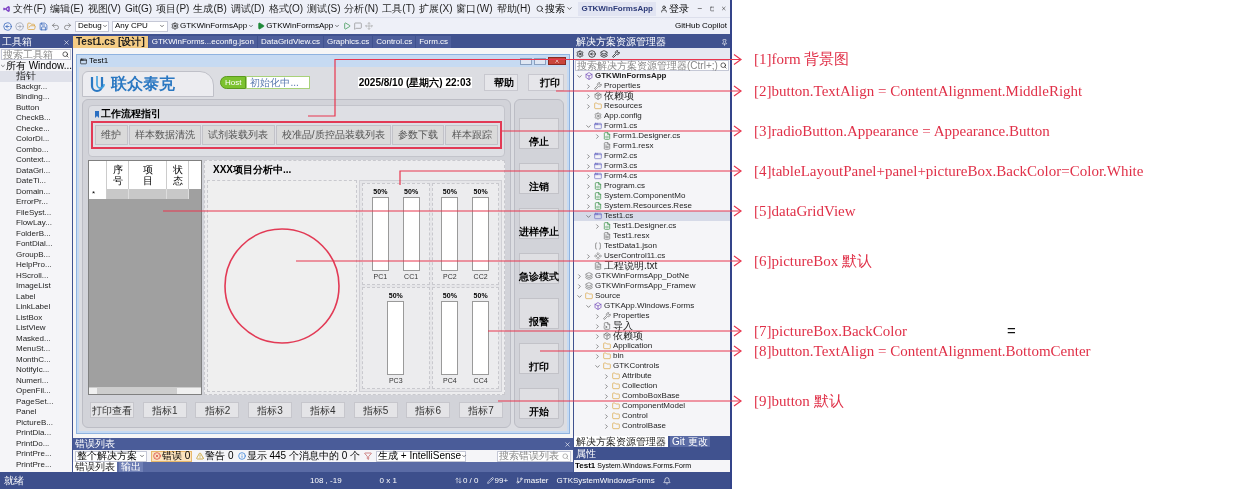 The width and height of the screenshot is (1251, 489). What do you see at coordinates (501, 82) in the screenshot?
I see `header-button: 帮助` at bounding box center [501, 82].